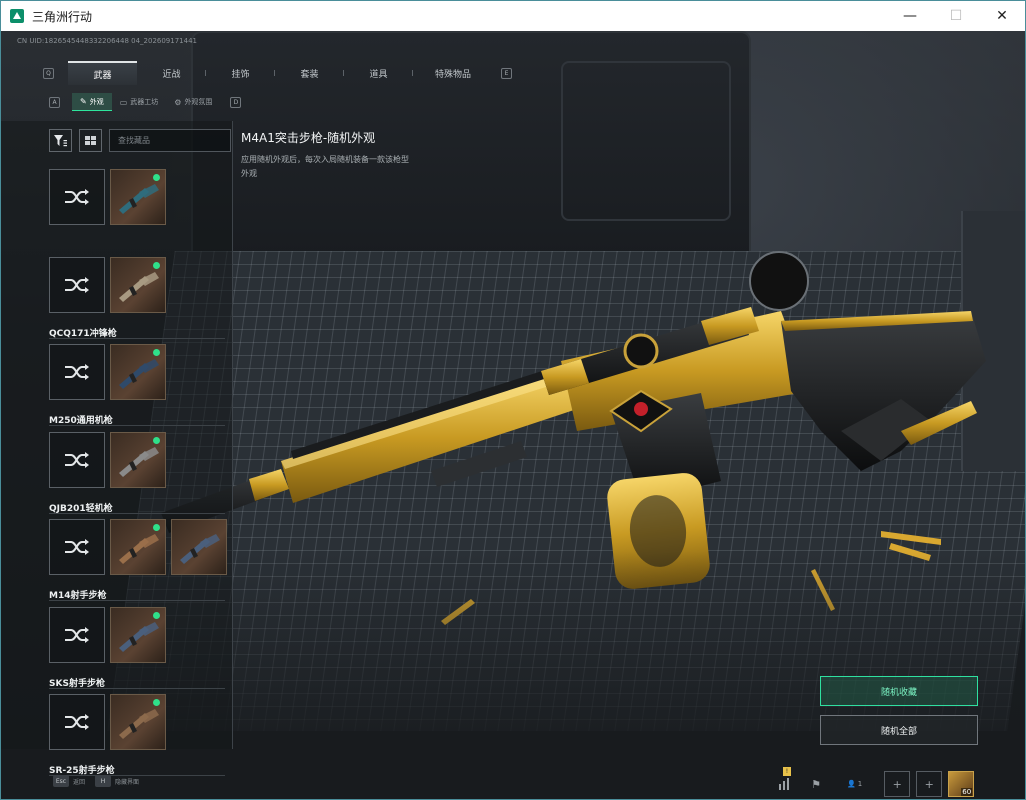 The image size is (1026, 800). I want to click on selected-weapon-title: M4A1突击步枪-随机外观, so click(308, 138).